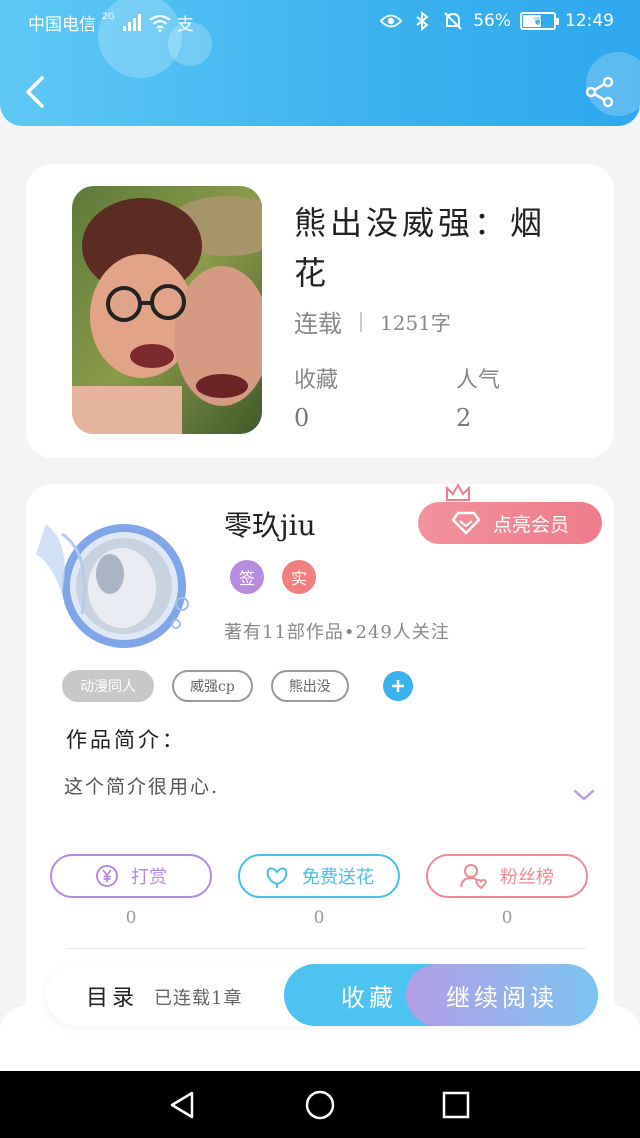 The height and width of the screenshot is (1138, 640). What do you see at coordinates (502, 997) in the screenshot?
I see `continue-reading-label: 继续阅读` at bounding box center [502, 997].